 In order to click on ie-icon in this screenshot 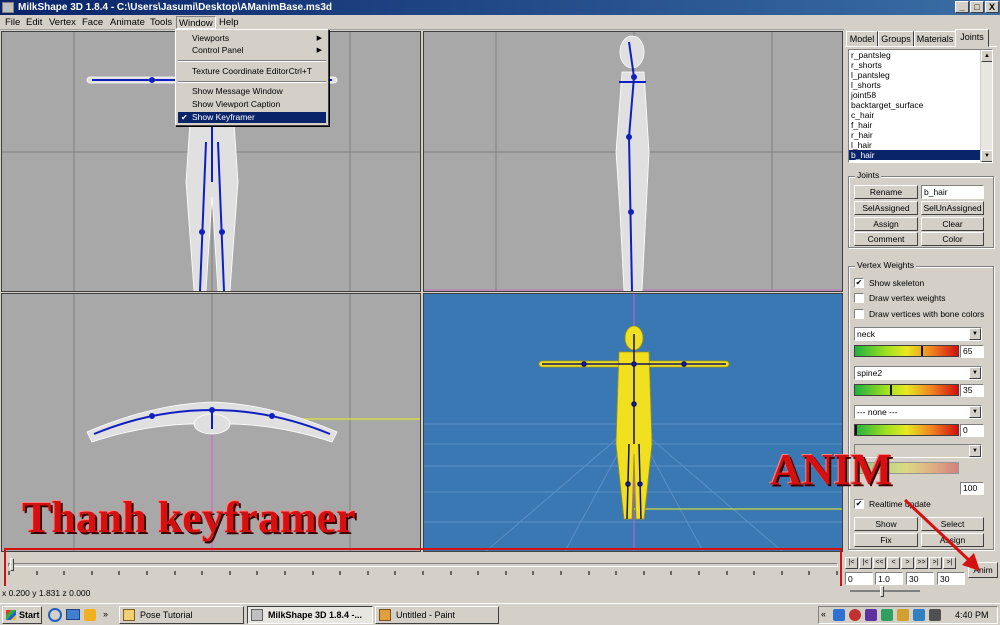, I will do `click(55, 615)`.